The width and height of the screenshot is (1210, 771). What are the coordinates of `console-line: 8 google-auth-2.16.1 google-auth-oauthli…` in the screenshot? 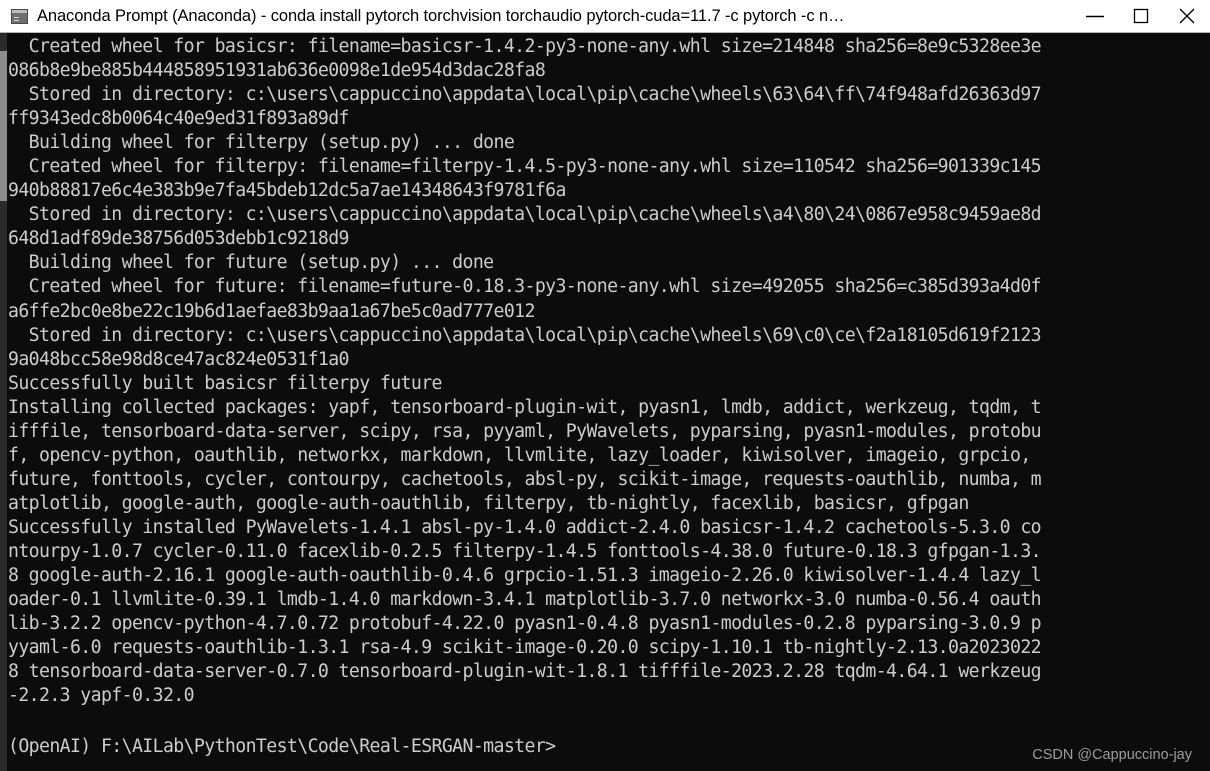 It's located at (525, 576).